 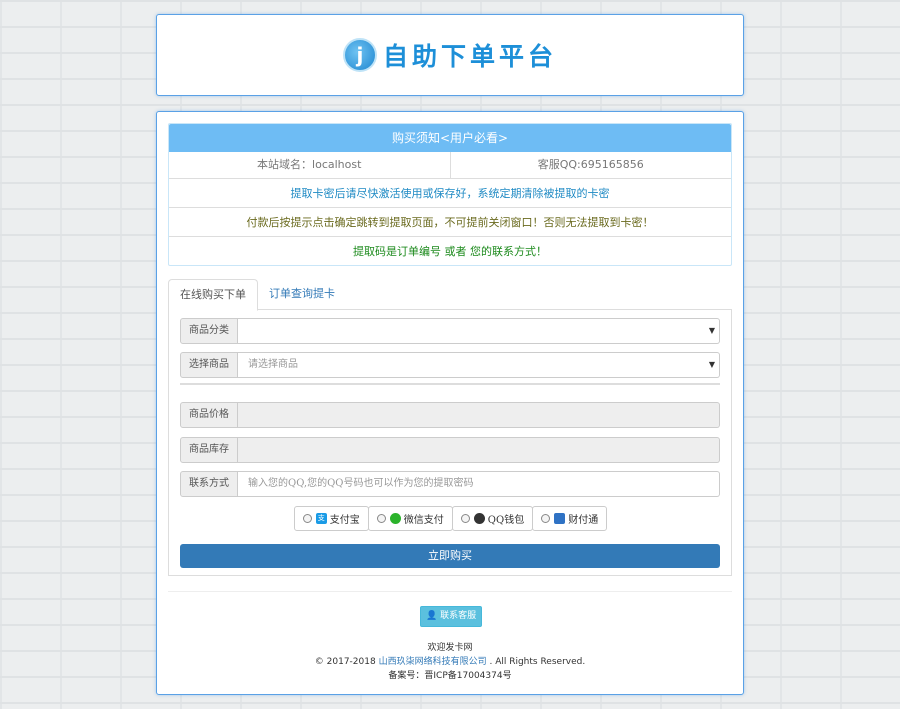 What do you see at coordinates (479, 450) in the screenshot?
I see `stock-field` at bounding box center [479, 450].